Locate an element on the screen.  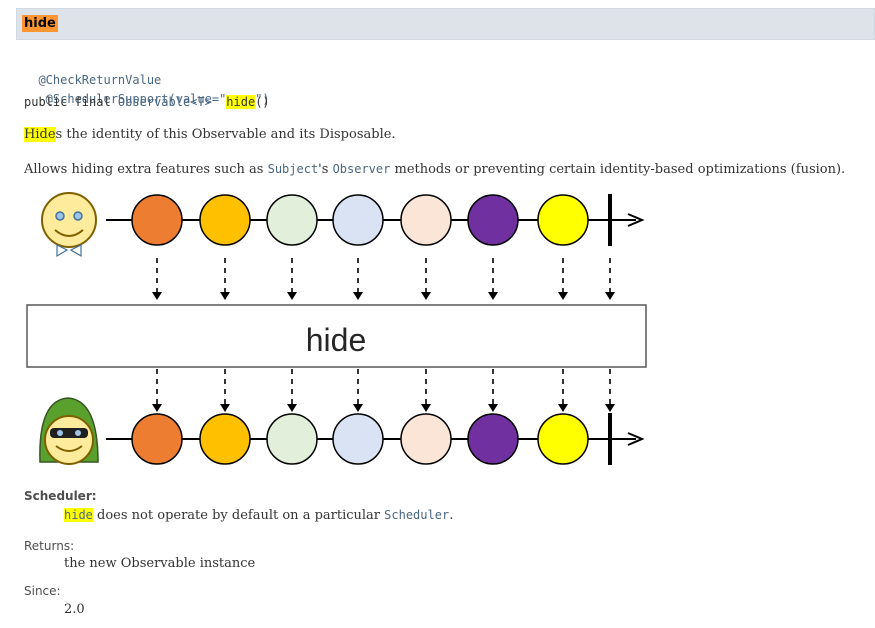
since-label: Since: is located at coordinates (42, 591).